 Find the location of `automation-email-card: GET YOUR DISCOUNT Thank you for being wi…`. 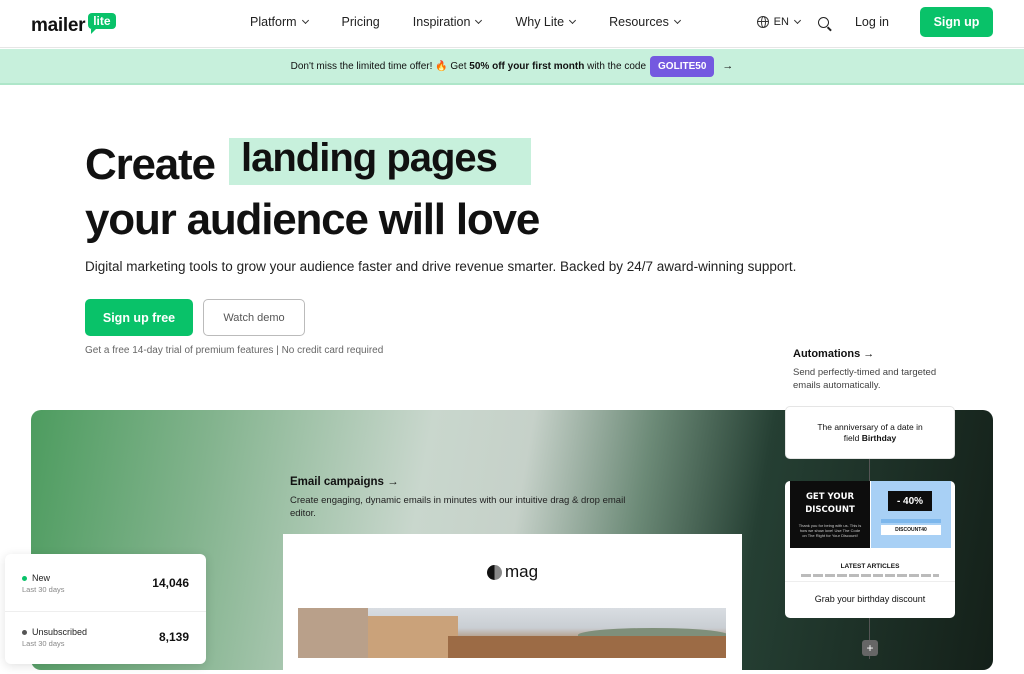

automation-email-card: GET YOUR DISCOUNT Thank you for being wi… is located at coordinates (870, 549).